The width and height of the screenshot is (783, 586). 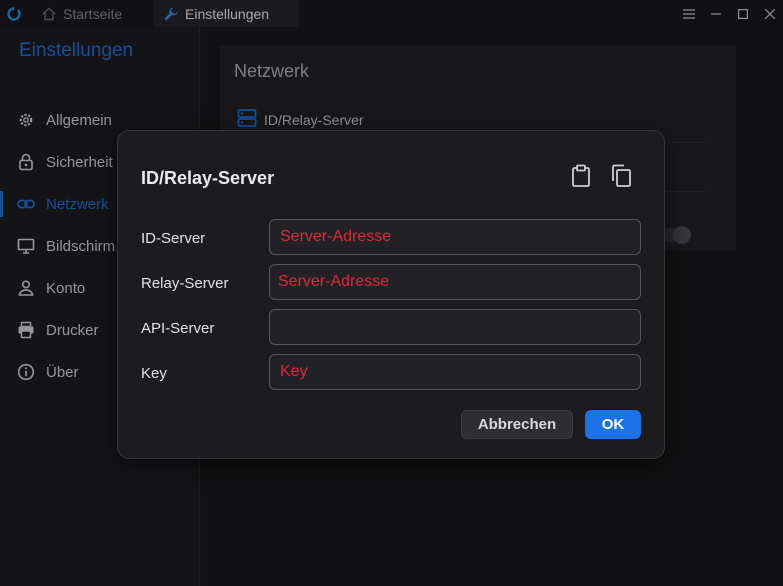 What do you see at coordinates (581, 176) in the screenshot?
I see `clipboard-paste-icon` at bounding box center [581, 176].